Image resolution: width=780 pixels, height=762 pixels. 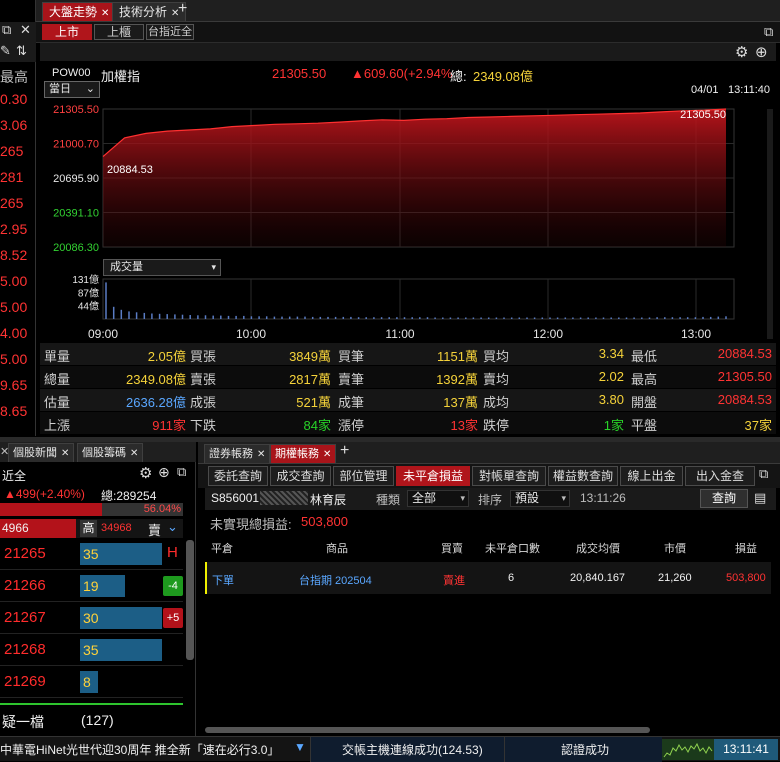 I want to click on ladder-price: 21268, so click(x=25, y=649).